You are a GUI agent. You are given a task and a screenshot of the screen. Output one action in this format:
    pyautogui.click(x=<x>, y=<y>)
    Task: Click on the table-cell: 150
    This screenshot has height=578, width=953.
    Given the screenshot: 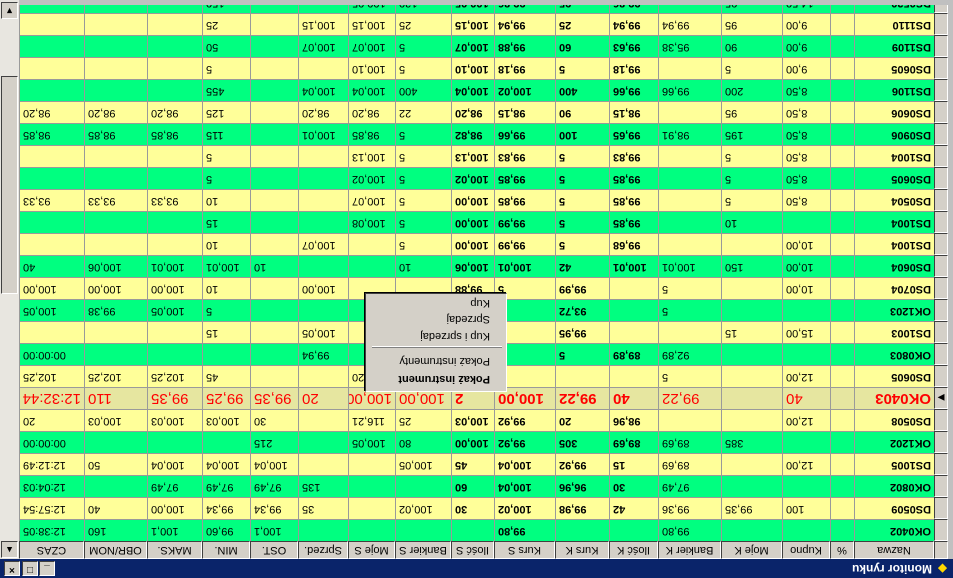 What is the action you would take?
    pyautogui.click(x=226, y=9)
    